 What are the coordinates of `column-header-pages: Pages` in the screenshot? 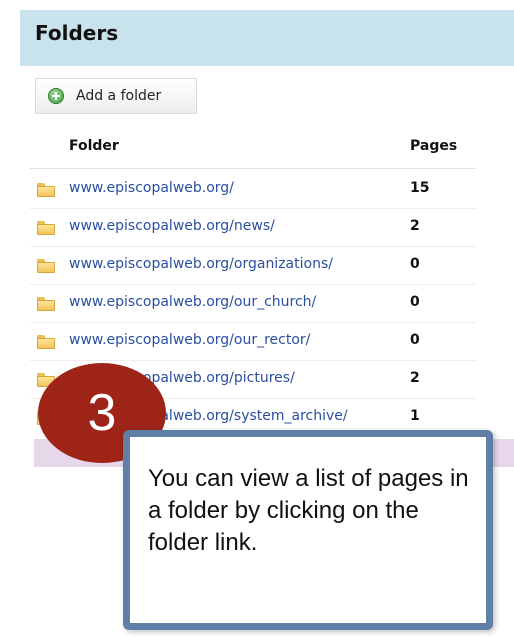 It's located at (434, 146).